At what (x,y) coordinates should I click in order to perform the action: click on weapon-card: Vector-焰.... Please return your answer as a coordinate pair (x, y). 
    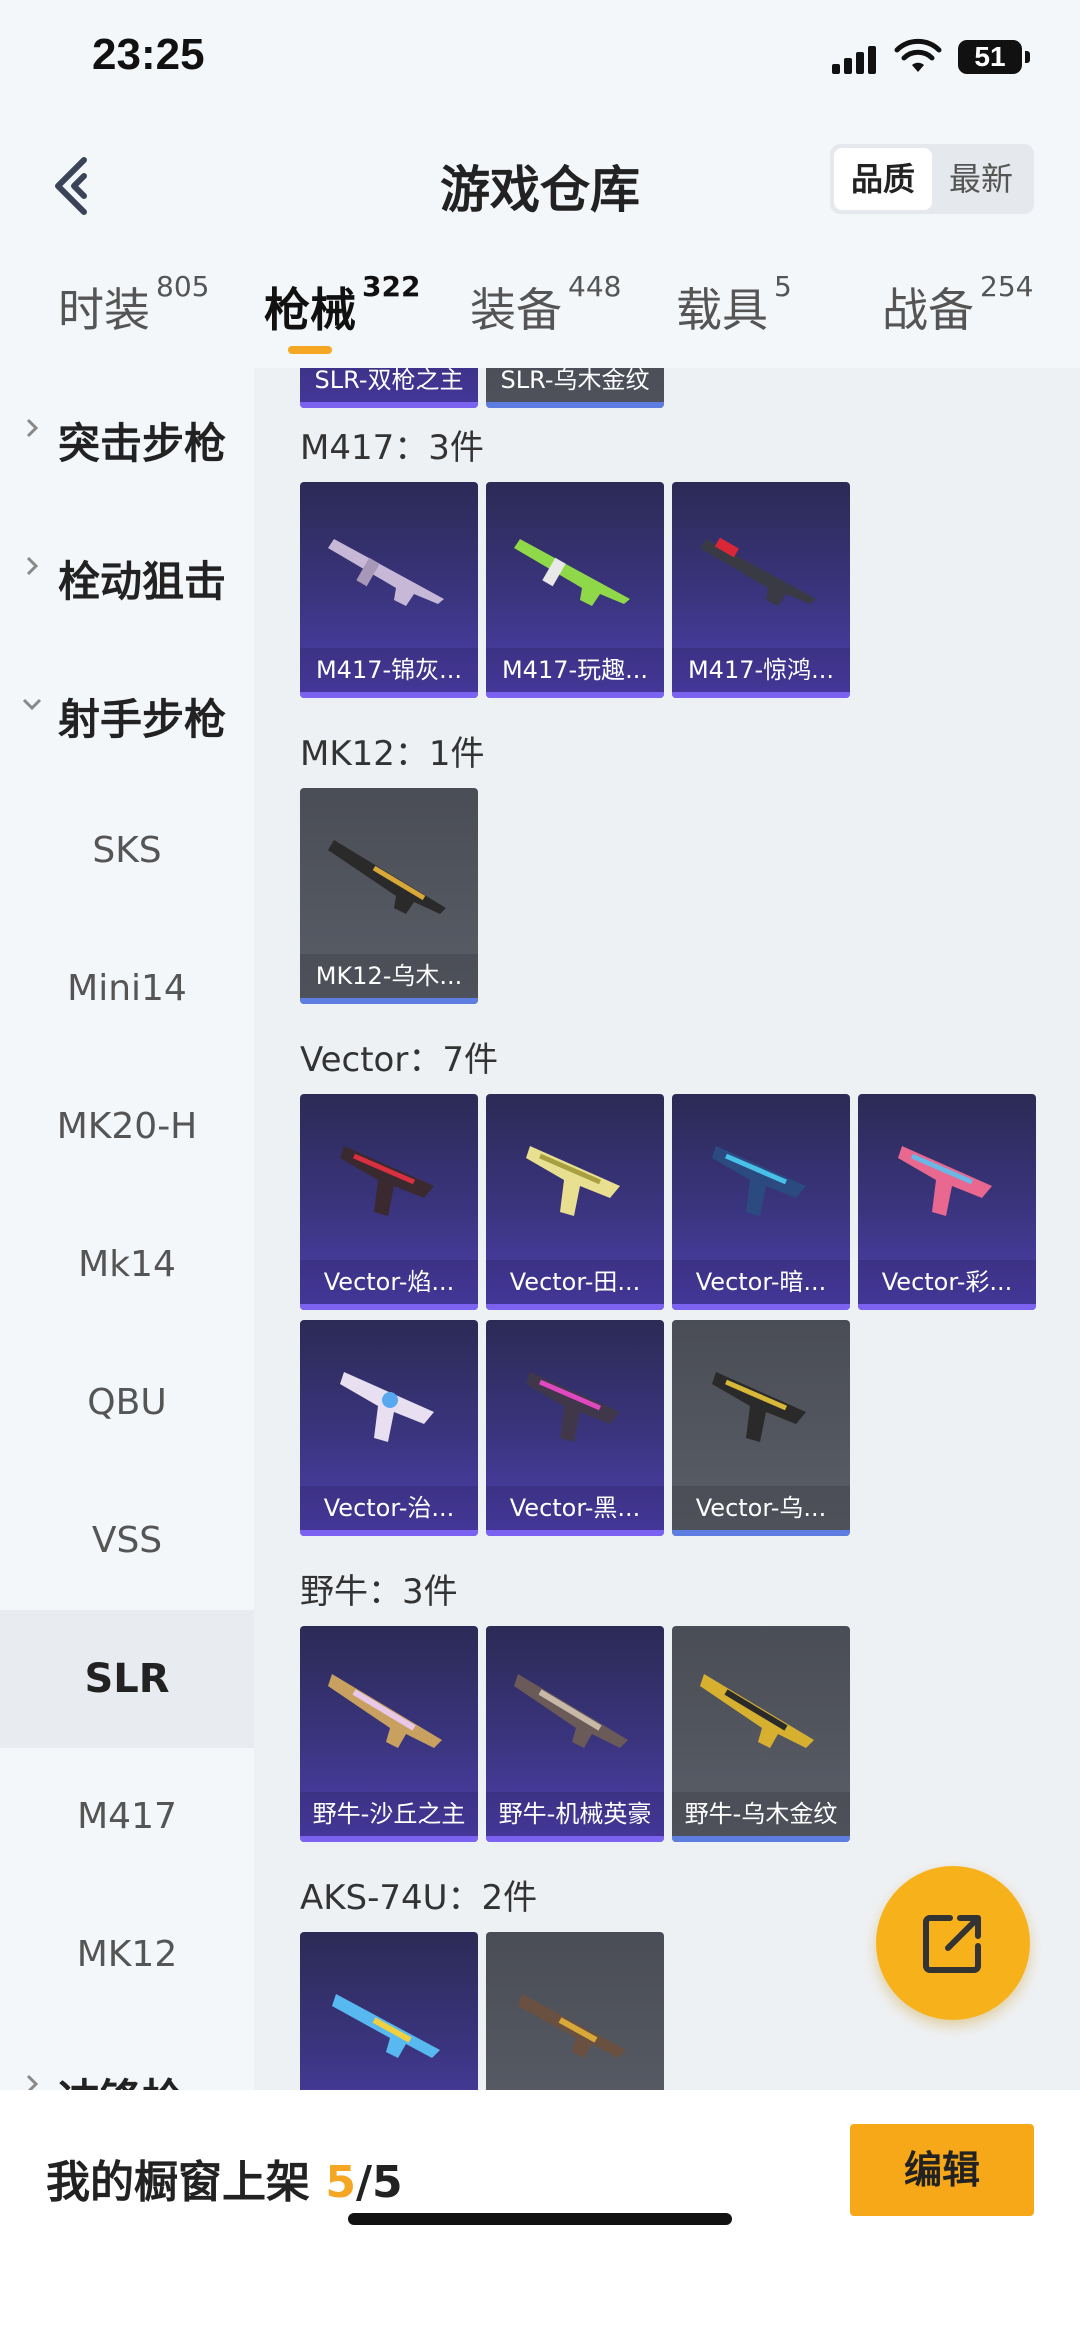
    Looking at the image, I should click on (389, 1202).